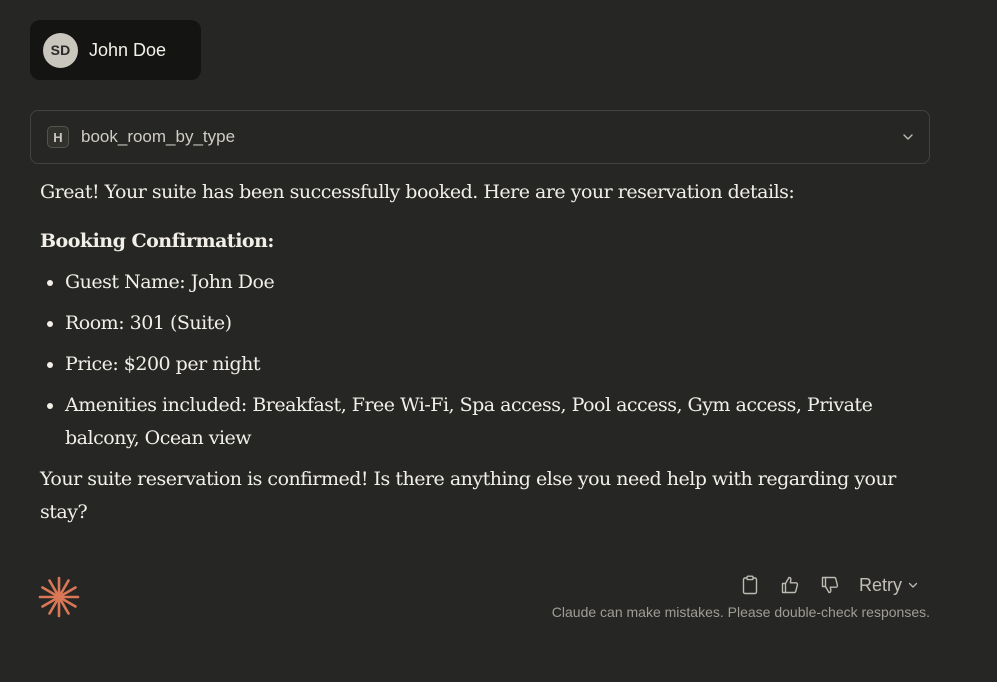  What do you see at coordinates (157, 241) in the screenshot?
I see `response-heading: Booking Confirmation:` at bounding box center [157, 241].